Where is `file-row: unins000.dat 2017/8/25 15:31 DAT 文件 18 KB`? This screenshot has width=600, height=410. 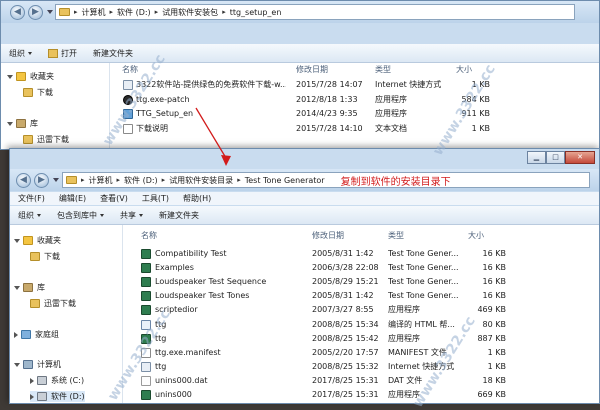 file-row: unins000.dat 2017/8/25 15:31 DAT 文件 18 KB is located at coordinates (361, 381).